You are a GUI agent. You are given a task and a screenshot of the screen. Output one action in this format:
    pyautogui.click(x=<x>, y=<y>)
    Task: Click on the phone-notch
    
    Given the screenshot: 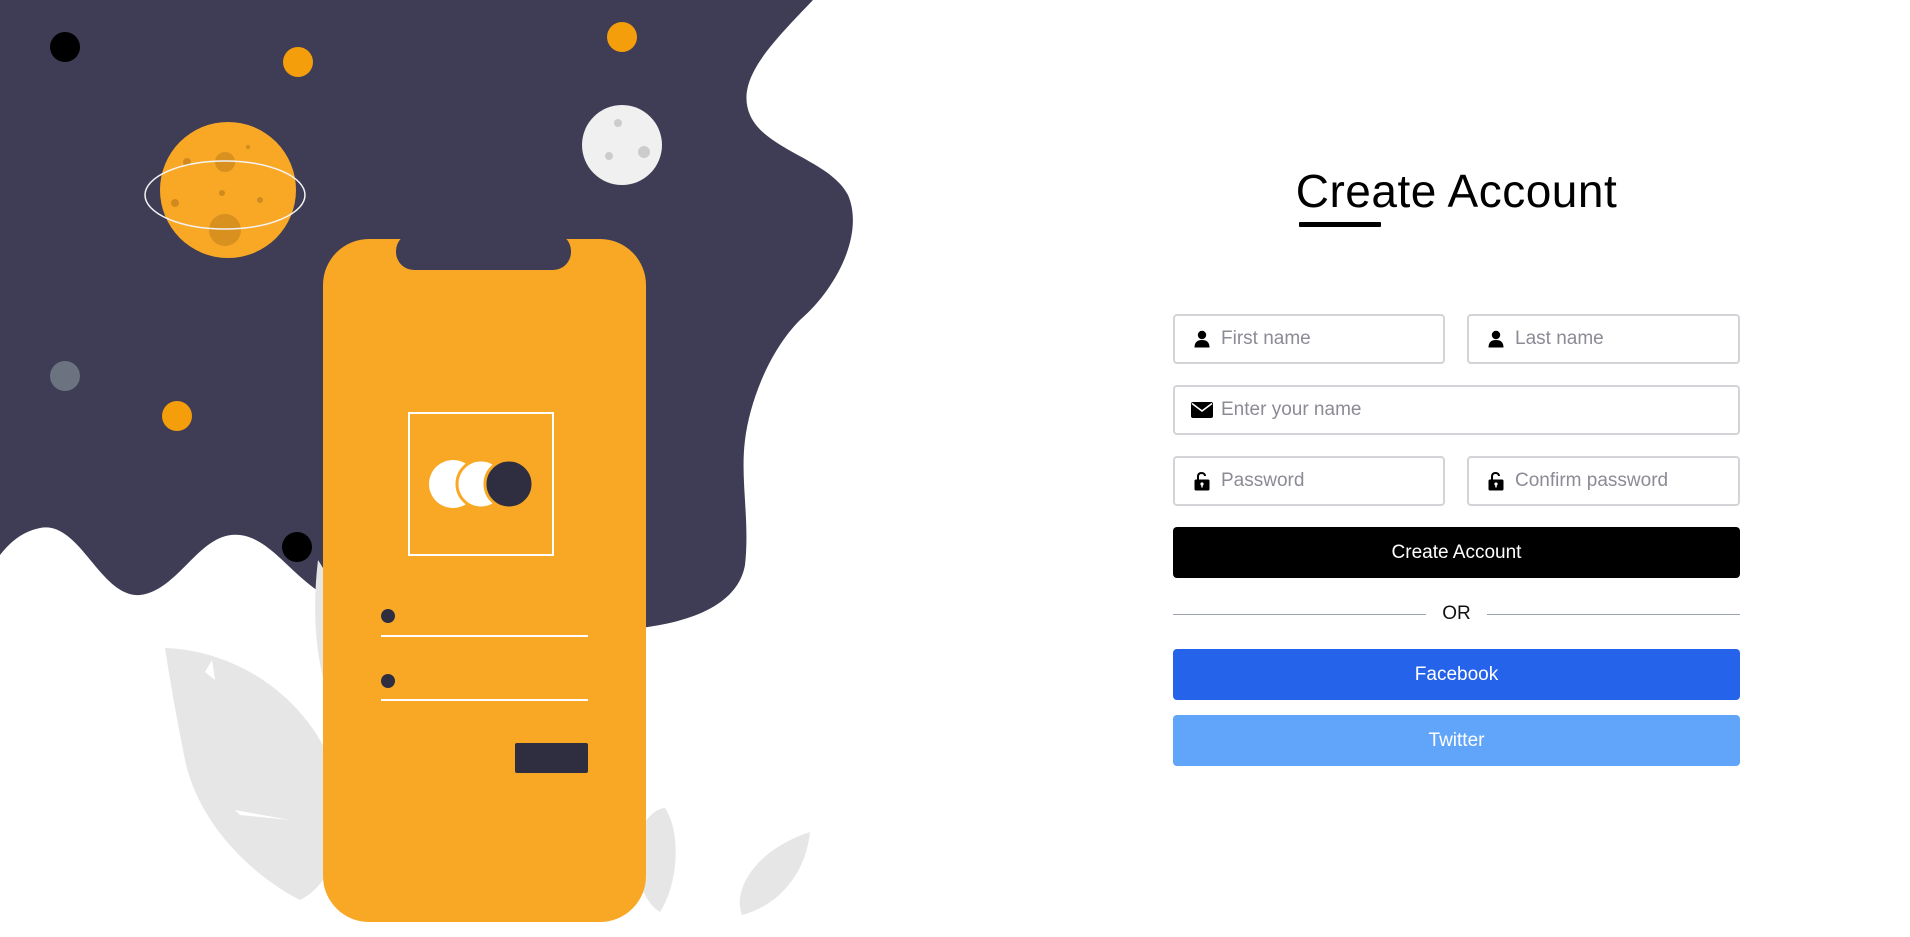 What is the action you would take?
    pyautogui.click(x=483, y=251)
    